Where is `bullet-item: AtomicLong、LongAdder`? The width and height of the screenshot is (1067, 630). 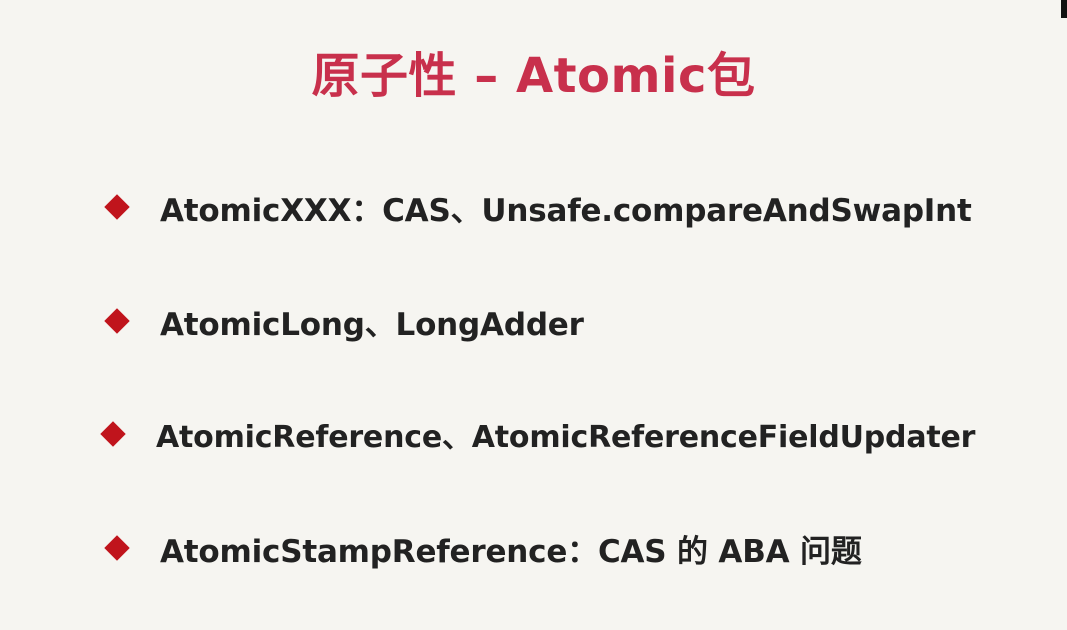 bullet-item: AtomicLong、LongAdder is located at coordinates (344, 321).